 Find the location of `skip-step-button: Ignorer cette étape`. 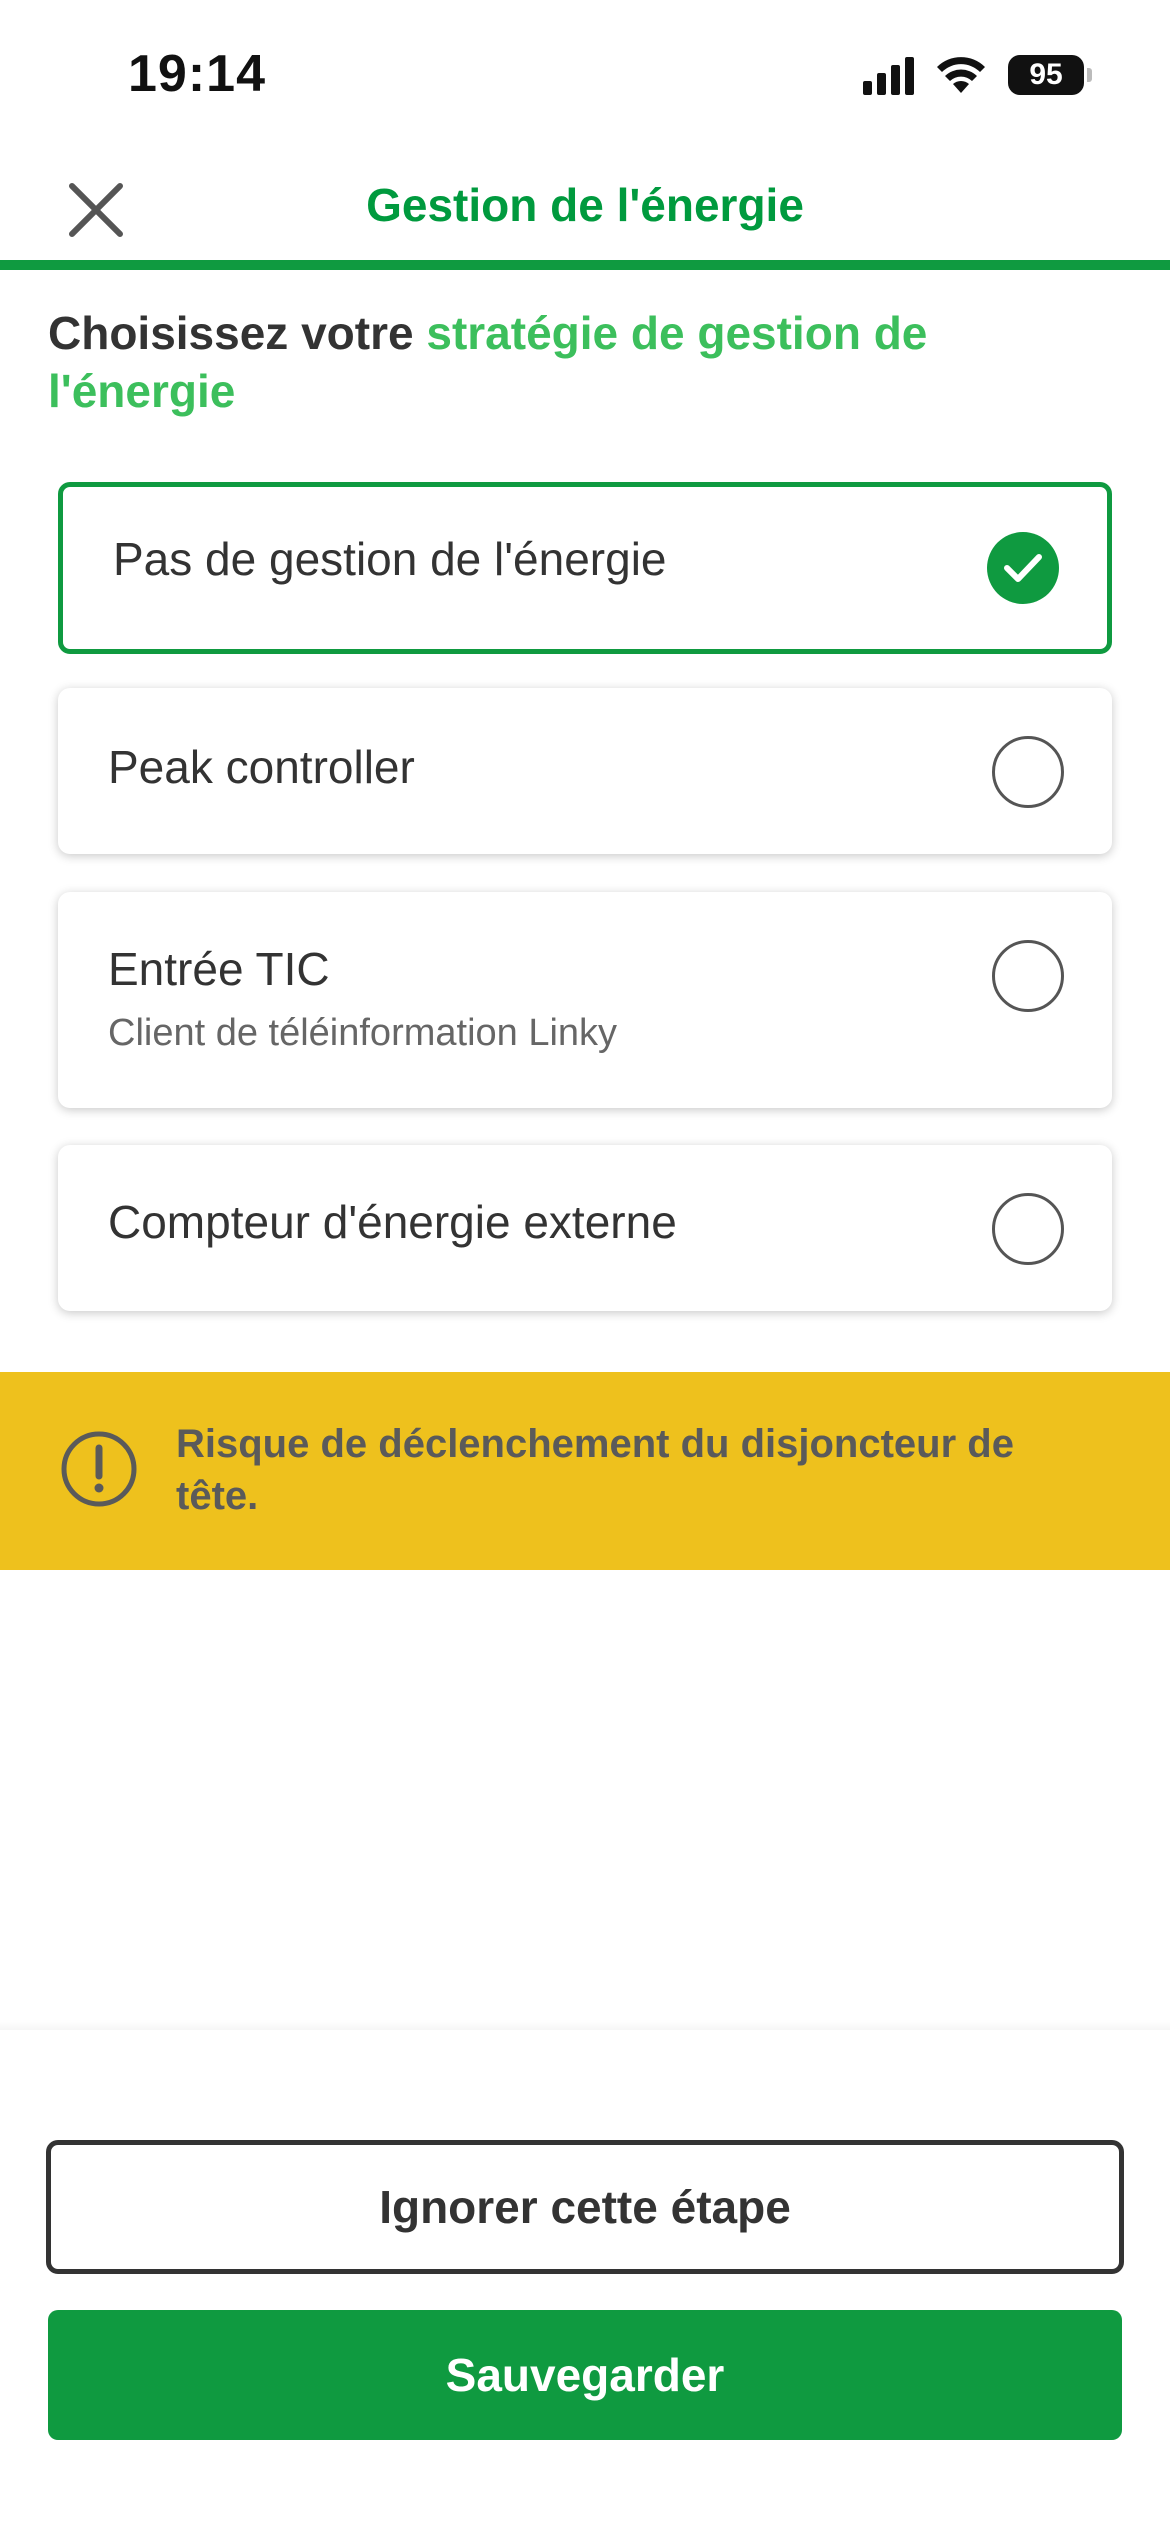

skip-step-button: Ignorer cette étape is located at coordinates (585, 2207).